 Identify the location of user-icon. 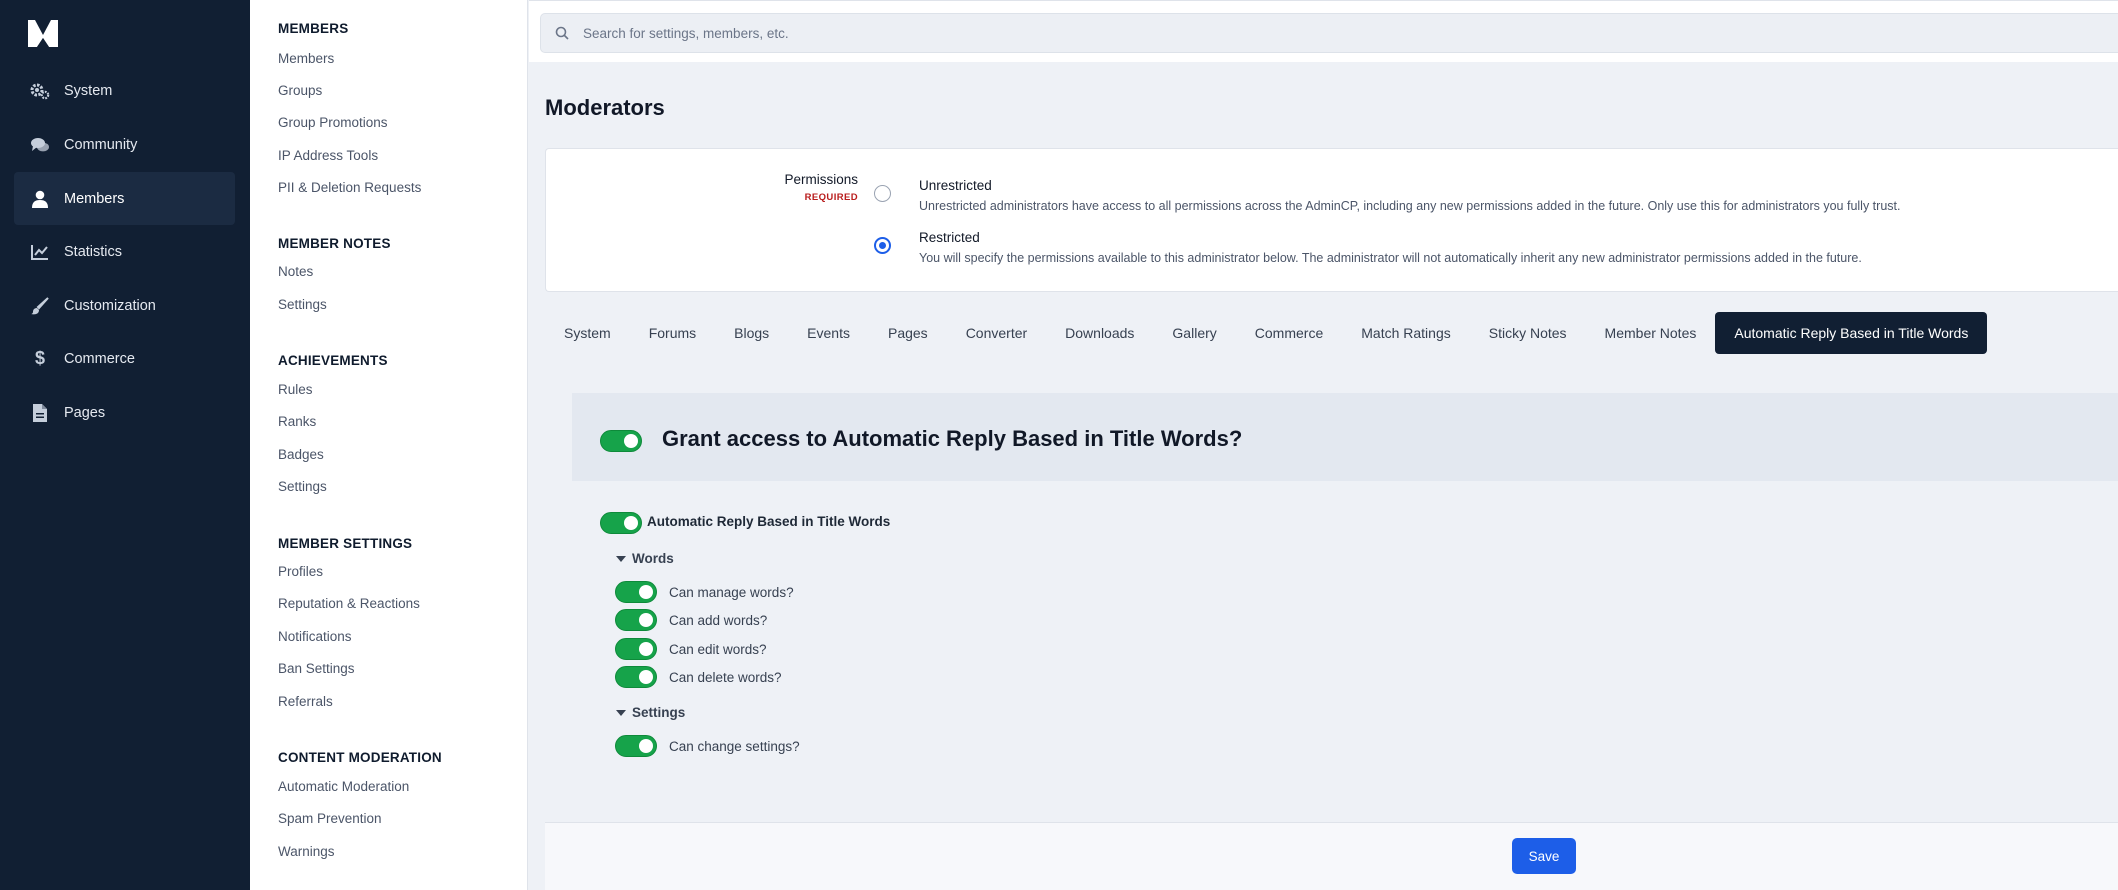
(40, 199).